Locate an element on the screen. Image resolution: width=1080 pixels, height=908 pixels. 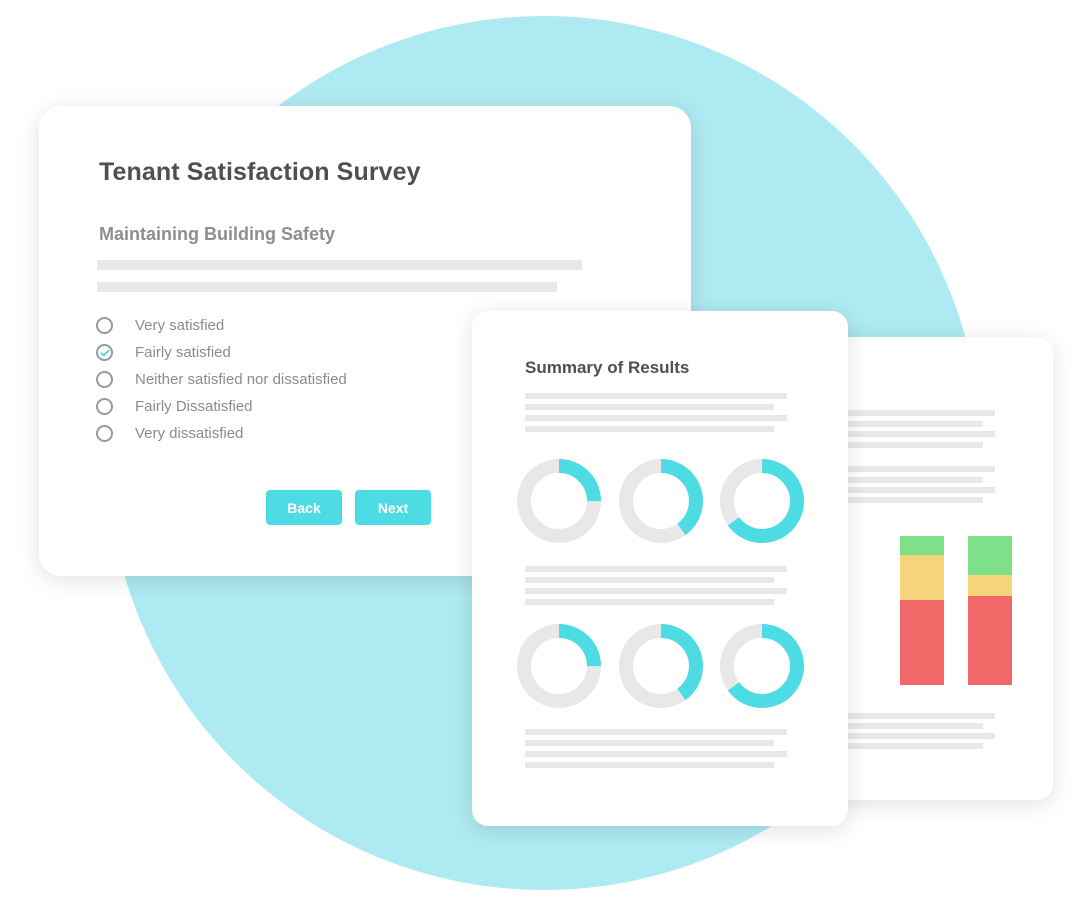
answer-option: Fairly Dissatisfied is located at coordinates (221, 406).